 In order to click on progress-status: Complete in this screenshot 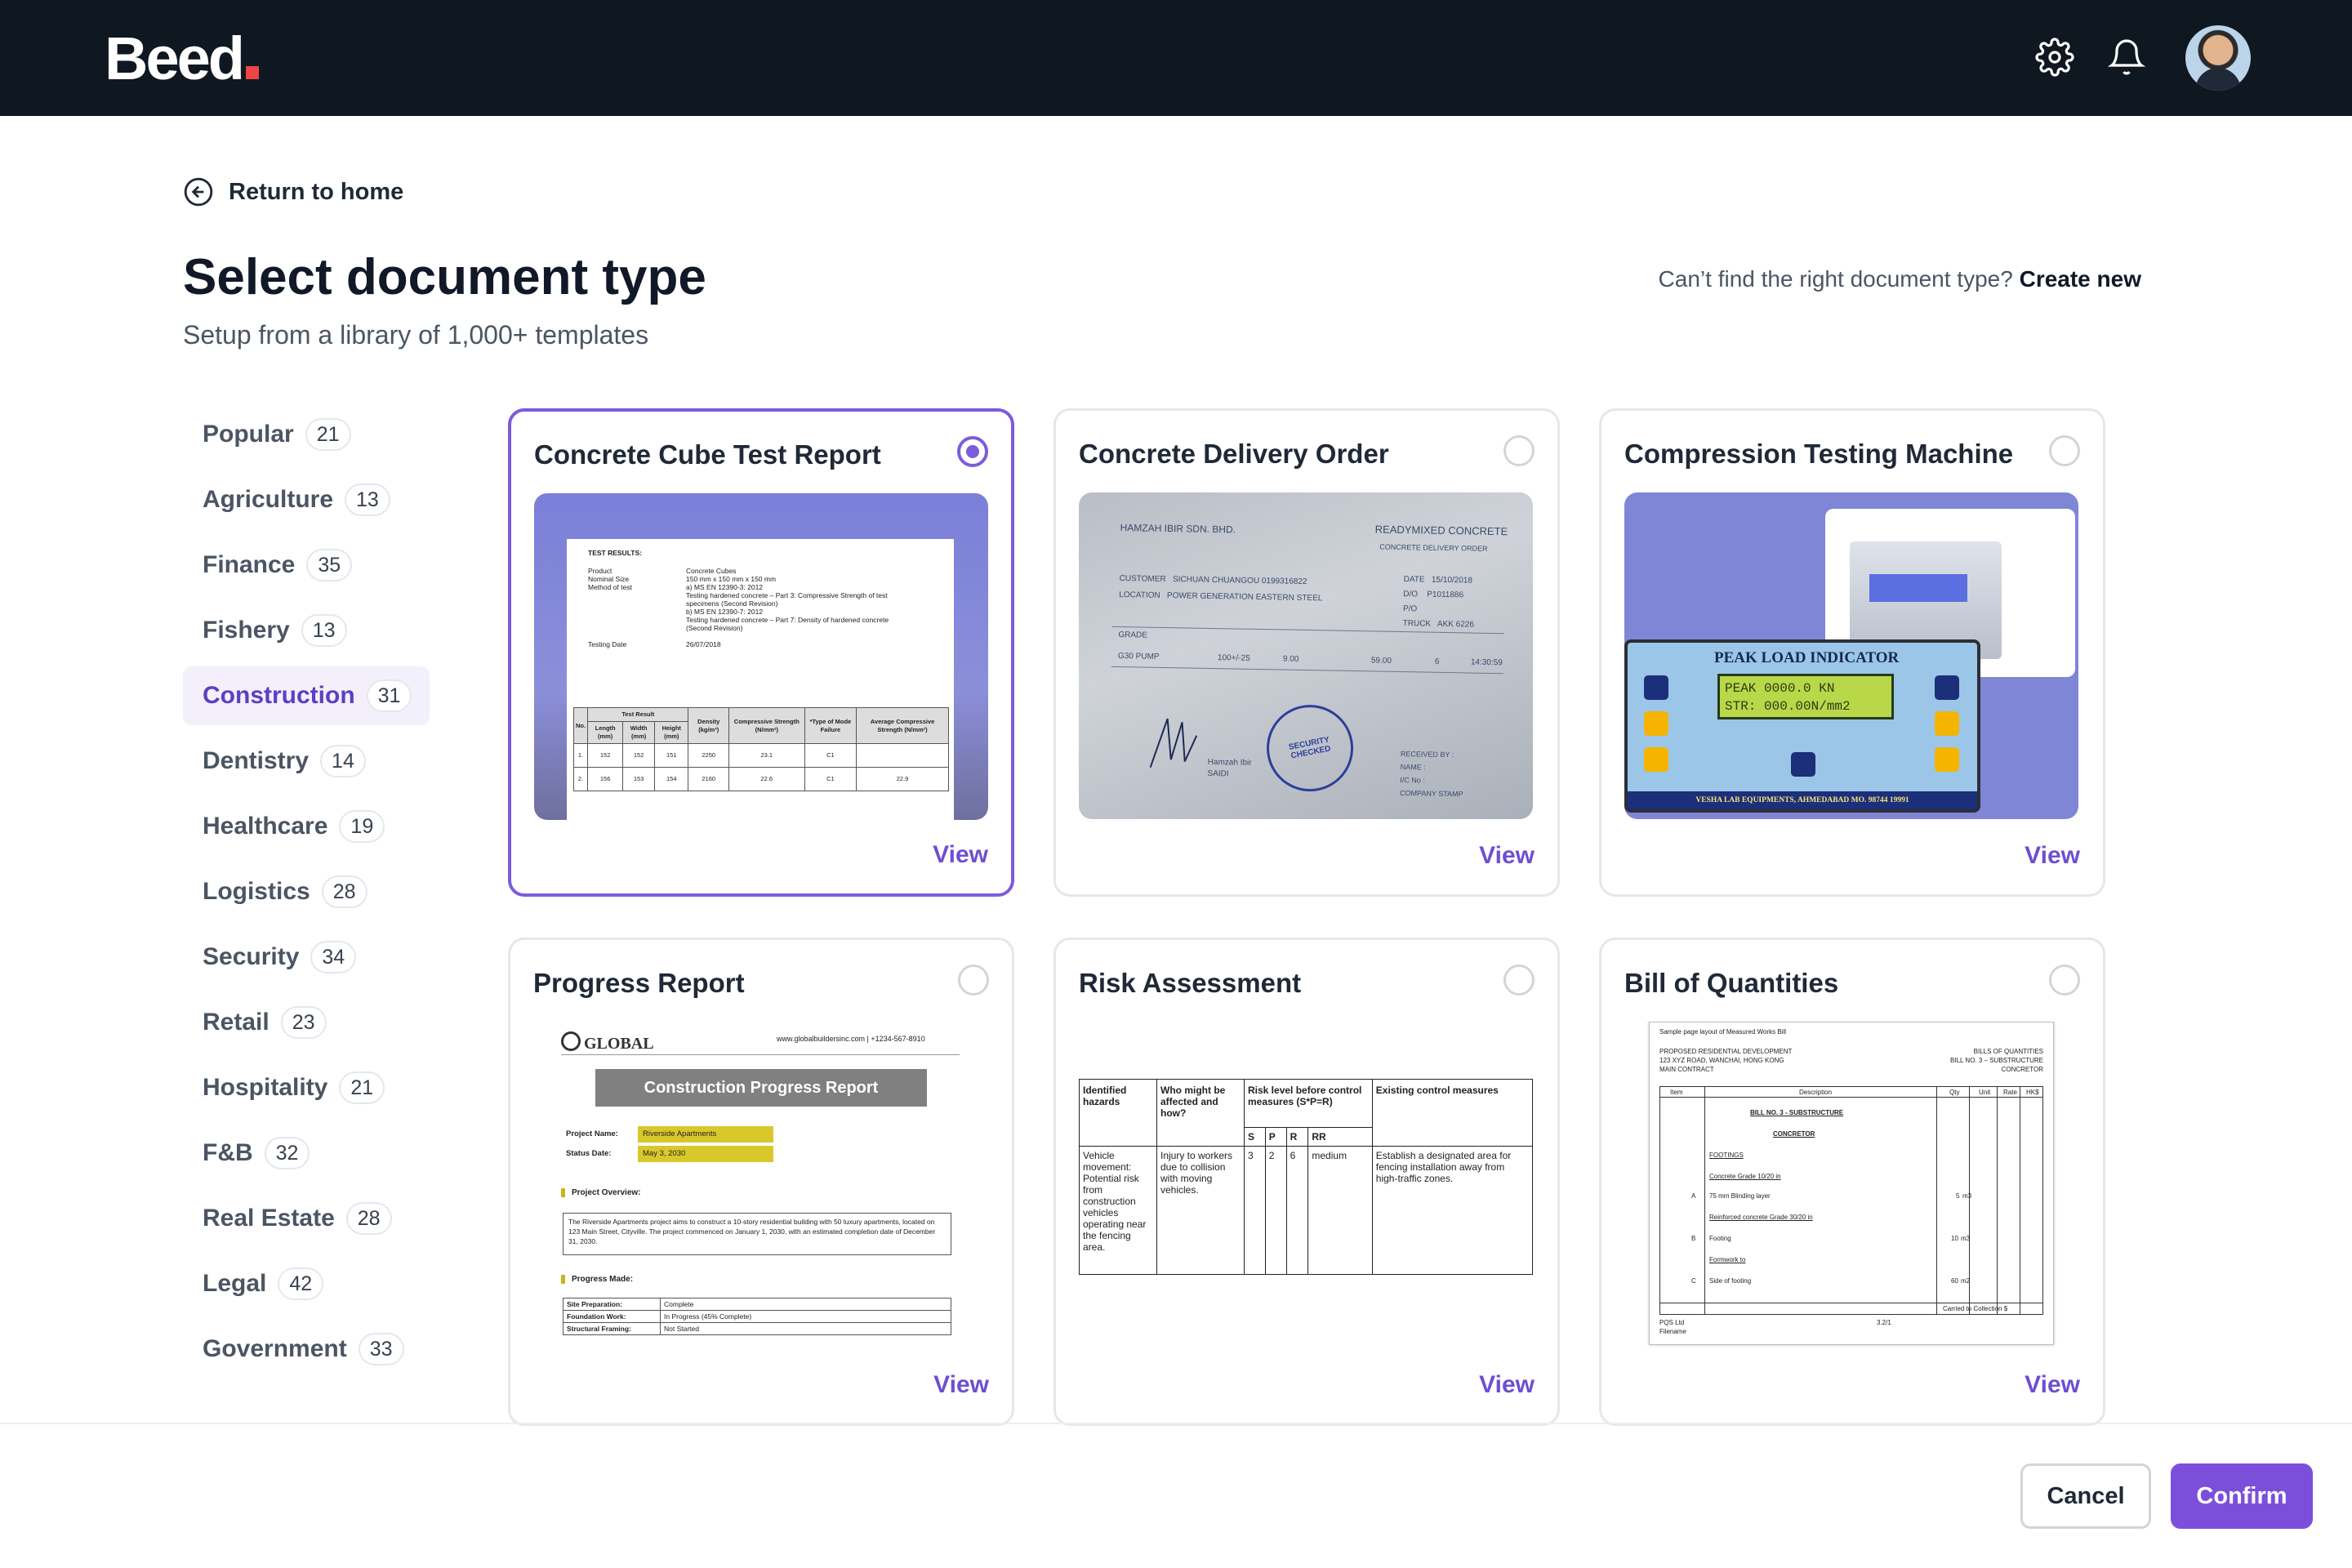, I will do `click(805, 1304)`.